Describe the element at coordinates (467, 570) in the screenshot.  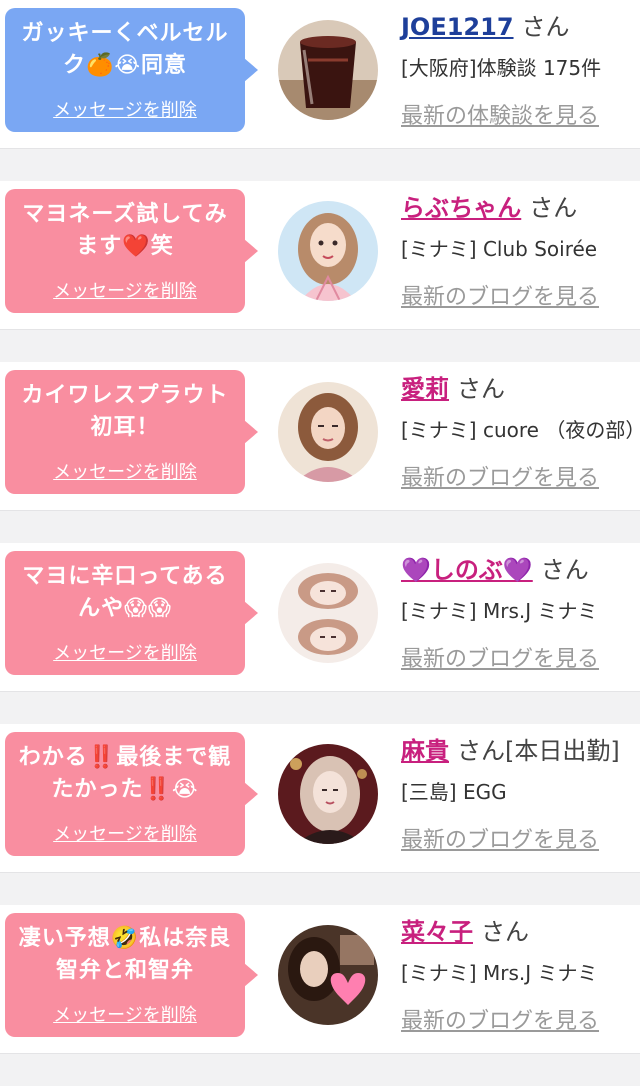
I see `user-name-link: 💜しのぶ💜` at that location.